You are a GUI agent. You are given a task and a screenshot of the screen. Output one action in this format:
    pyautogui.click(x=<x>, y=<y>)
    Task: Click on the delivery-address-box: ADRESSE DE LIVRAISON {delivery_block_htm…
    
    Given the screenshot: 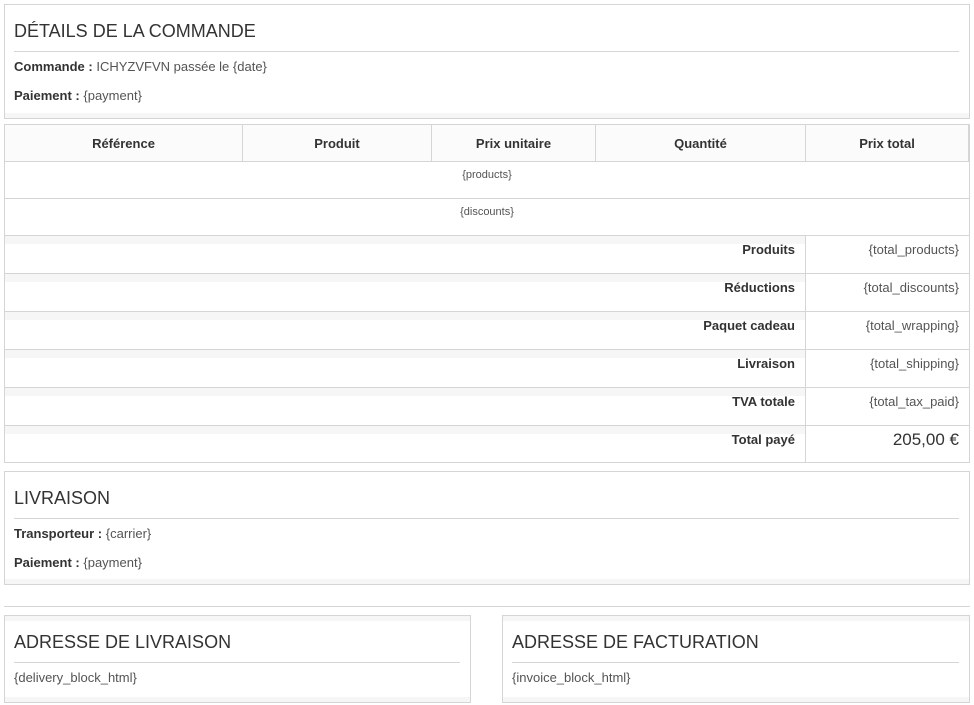 What is the action you would take?
    pyautogui.click(x=237, y=659)
    